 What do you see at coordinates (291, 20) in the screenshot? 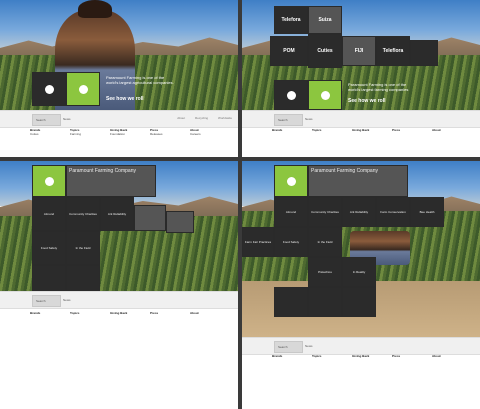
I see `brand-tile-telefora: Telefora` at bounding box center [291, 20].